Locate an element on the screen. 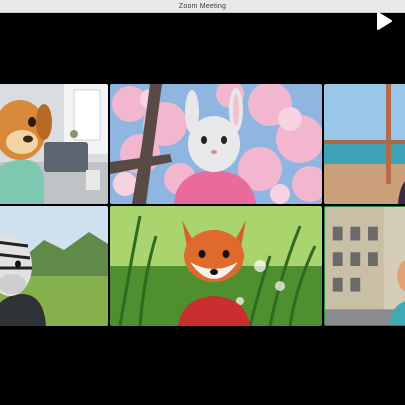  dog-avatar-video is located at coordinates (54, 144).